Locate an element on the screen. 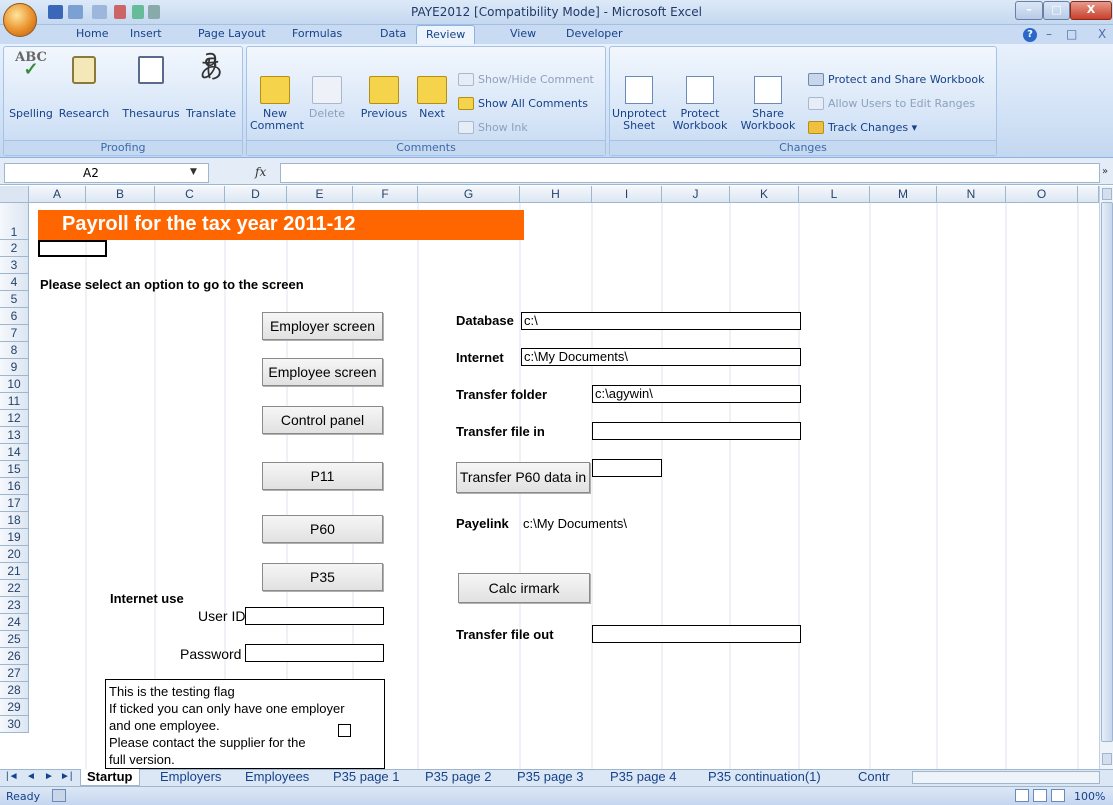 This screenshot has height=805, width=1113. row-header: 15 is located at coordinates (14, 469).